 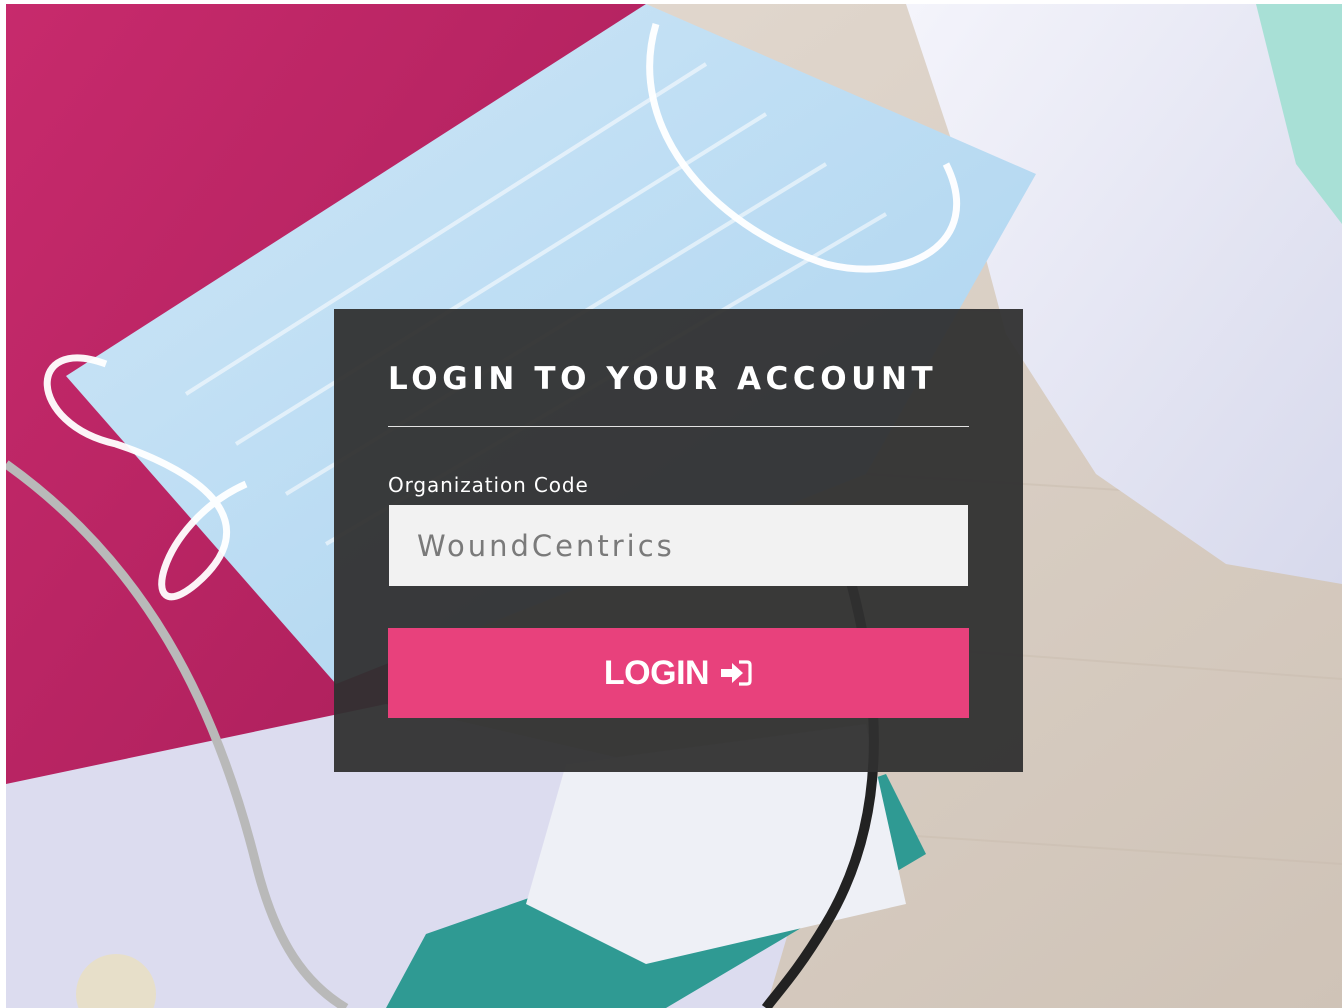 I want to click on login-button-label: LOGIN, so click(x=656, y=672).